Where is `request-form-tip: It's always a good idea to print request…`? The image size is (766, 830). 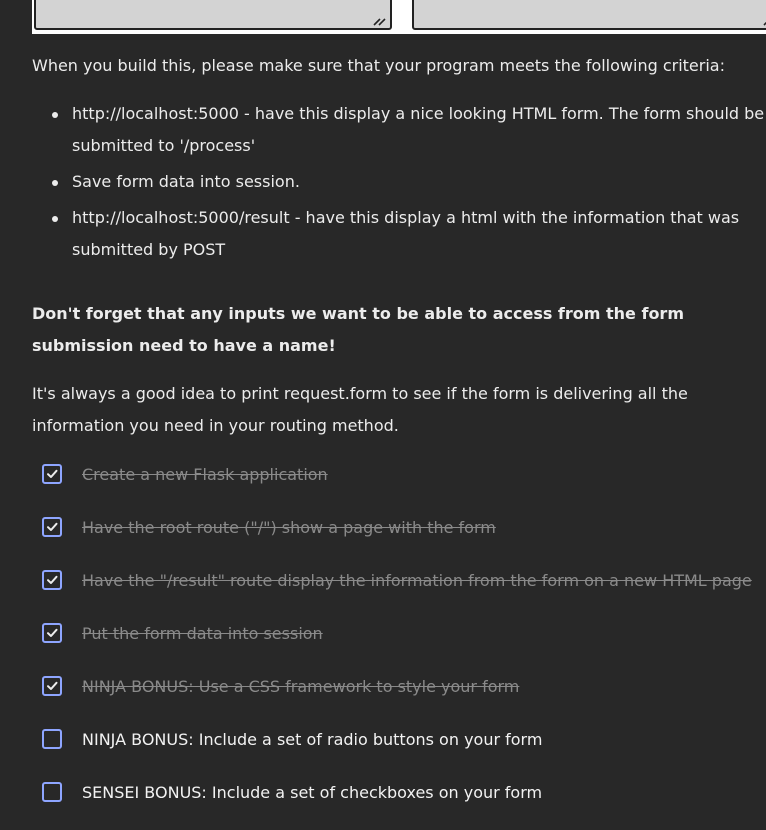 request-form-tip: It's always a good idea to print request… is located at coordinates (360, 409).